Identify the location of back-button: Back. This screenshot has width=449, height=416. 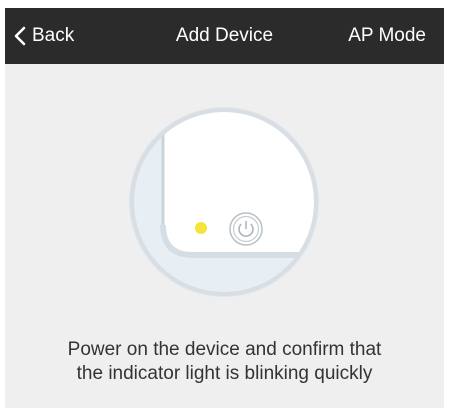
(43, 36).